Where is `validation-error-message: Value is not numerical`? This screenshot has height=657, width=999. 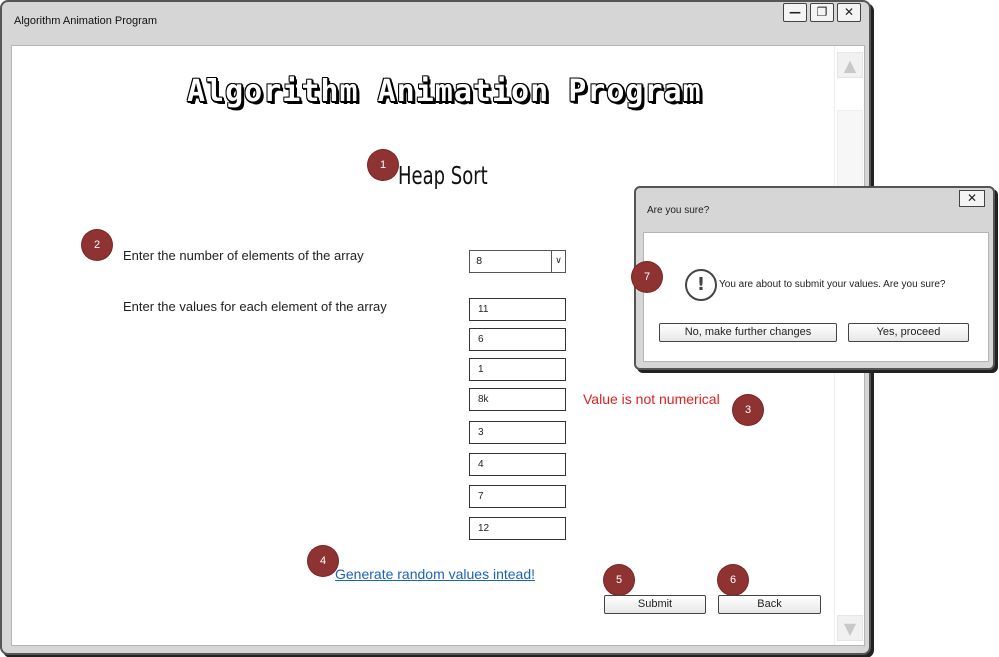 validation-error-message: Value is not numerical is located at coordinates (651, 399).